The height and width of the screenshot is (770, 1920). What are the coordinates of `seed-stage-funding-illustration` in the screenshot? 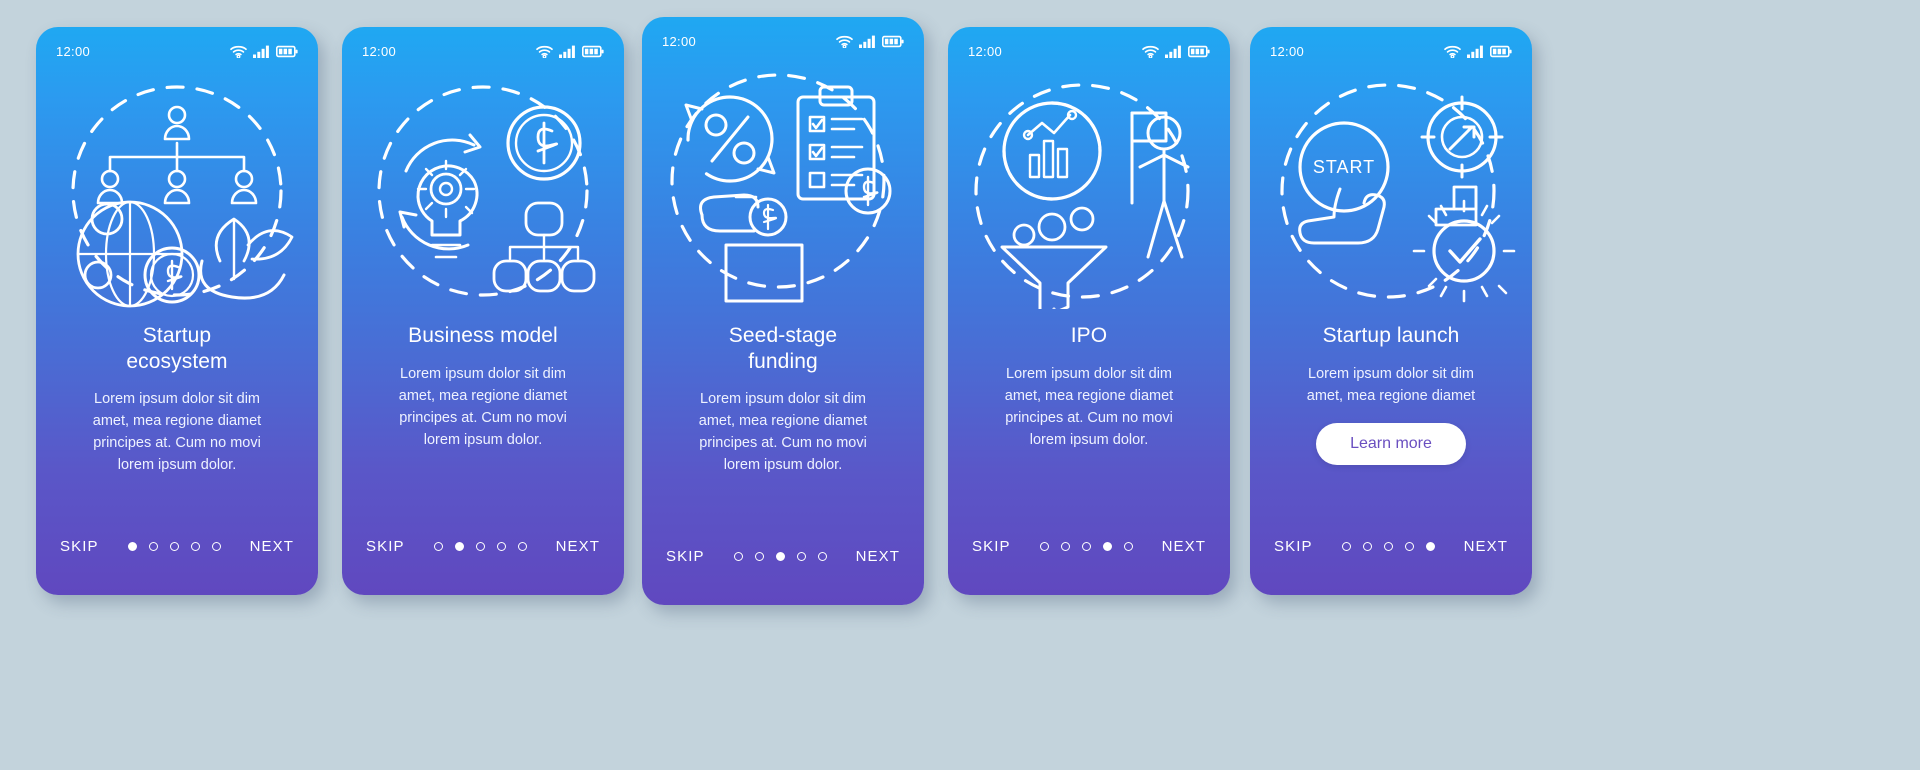 It's located at (781, 188).